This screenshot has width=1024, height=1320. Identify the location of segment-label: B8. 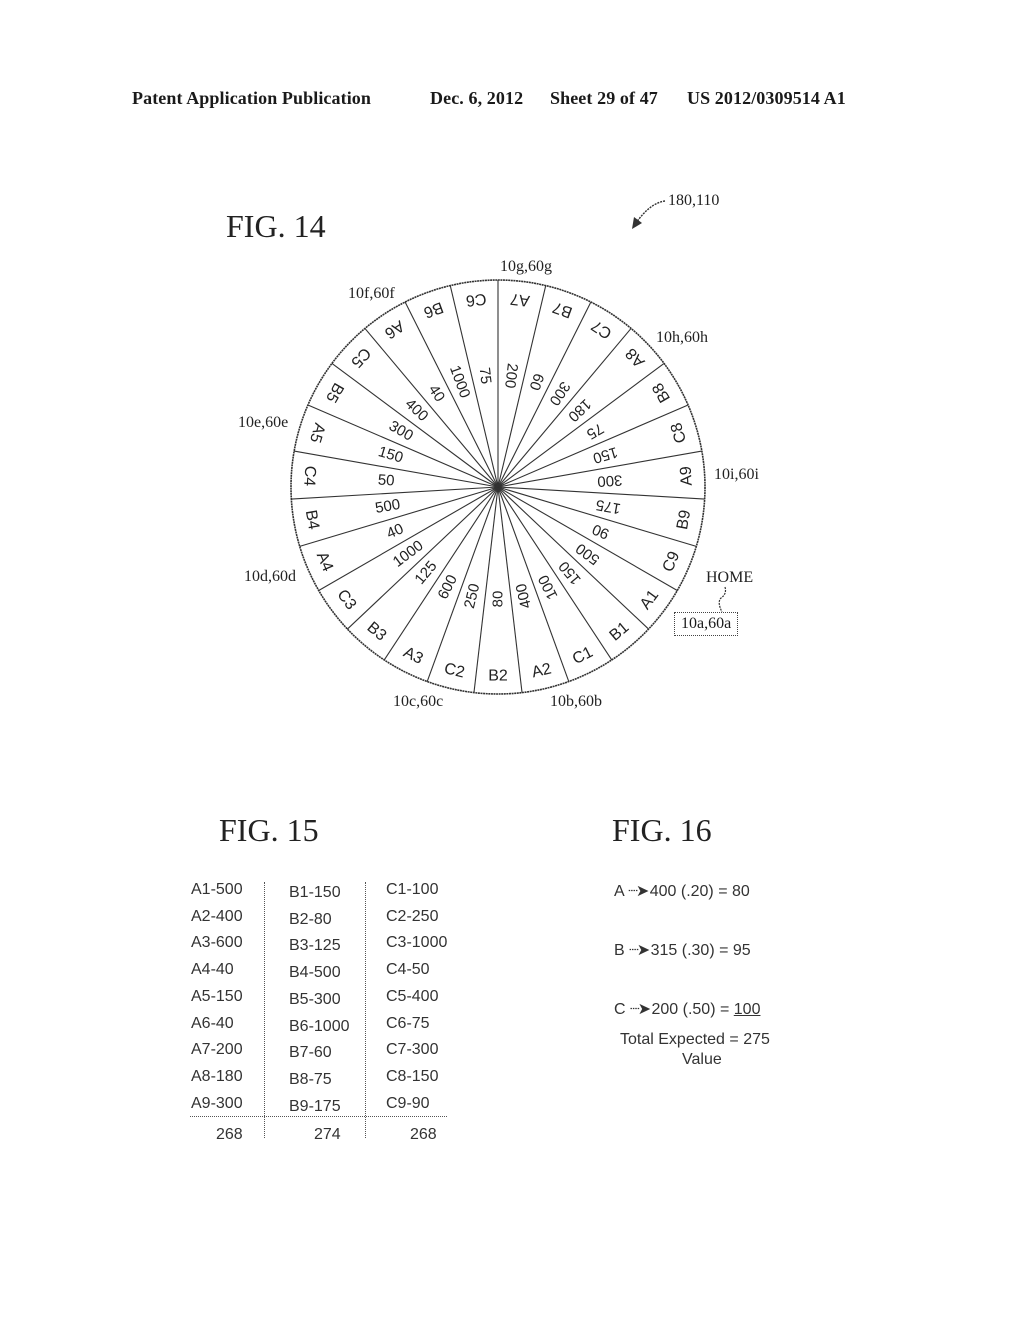
(661, 393).